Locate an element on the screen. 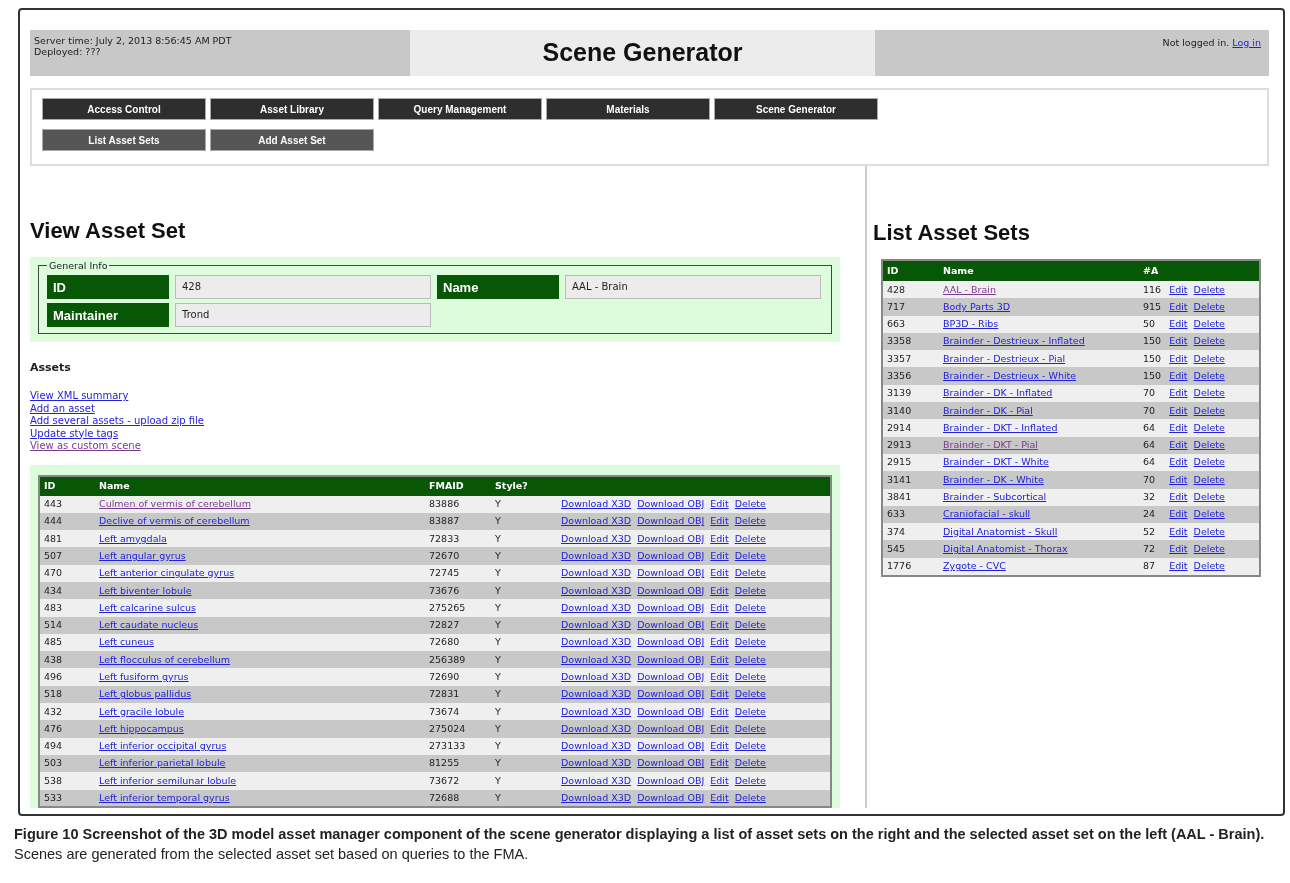 Image resolution: width=1290 pixels, height=883 pixels. login-link: Log in is located at coordinates (1246, 42).